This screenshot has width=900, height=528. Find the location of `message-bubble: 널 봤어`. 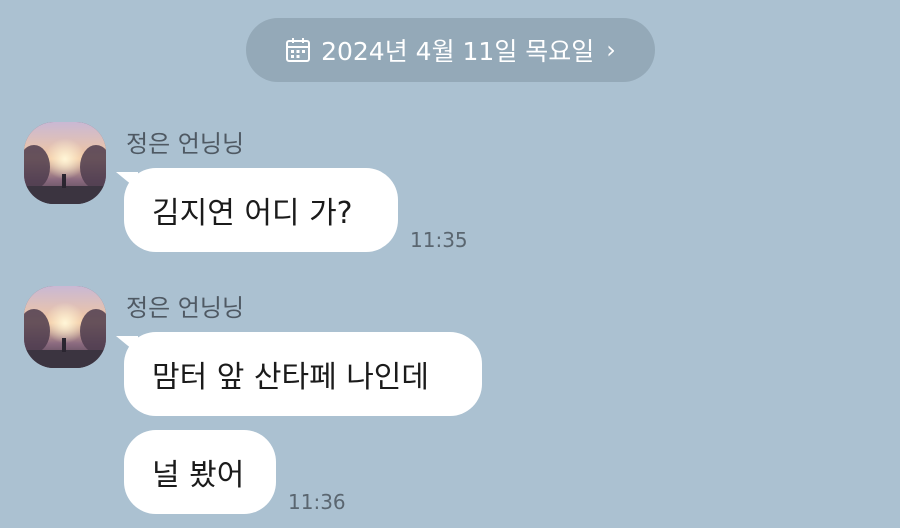

message-bubble: 널 봤어 is located at coordinates (200, 472).